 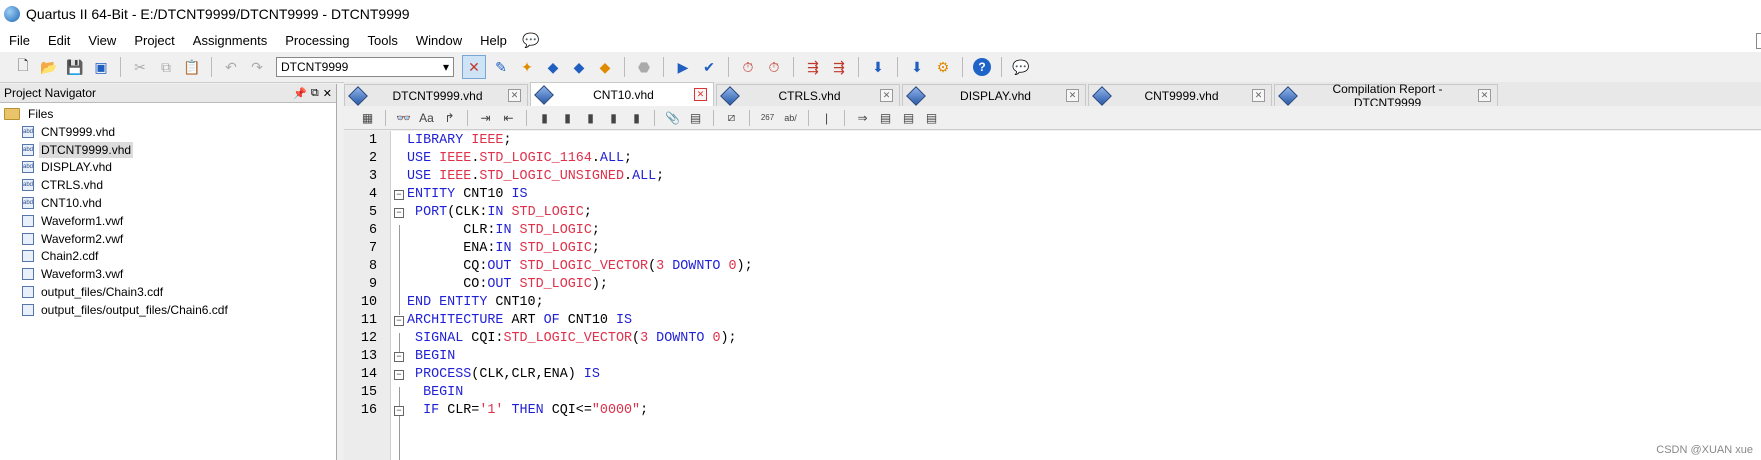 What do you see at coordinates (531, 40) in the screenshot?
I see `whats-this-icon: 💬` at bounding box center [531, 40].